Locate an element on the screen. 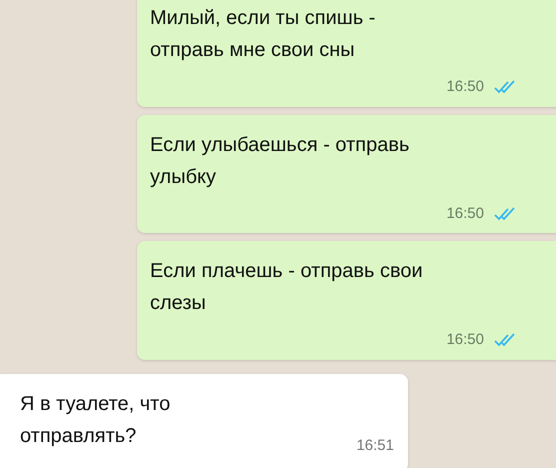  message-text: Милый, если ты спишь - отправь мне свои сны is located at coordinates (263, 34).